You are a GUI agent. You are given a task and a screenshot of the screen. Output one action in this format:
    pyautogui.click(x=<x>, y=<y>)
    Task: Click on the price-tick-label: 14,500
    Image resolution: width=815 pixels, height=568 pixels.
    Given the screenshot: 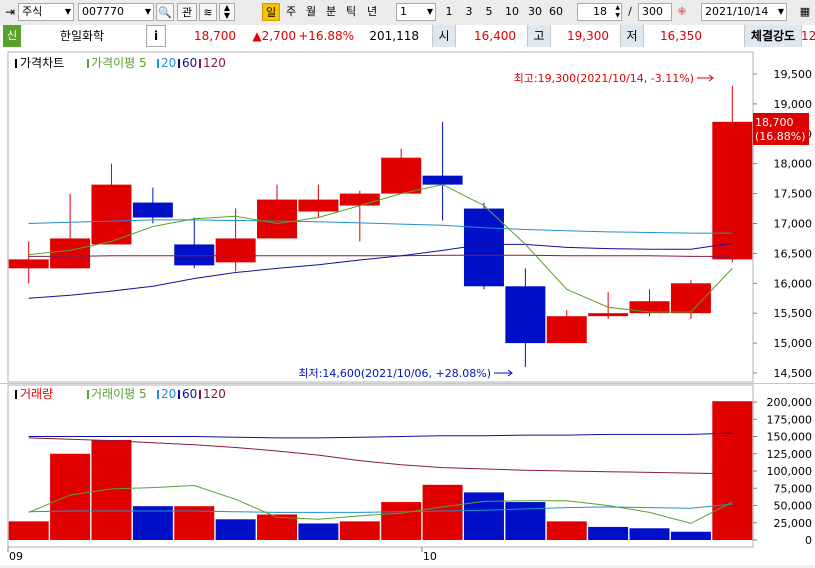 What is the action you would take?
    pyautogui.click(x=793, y=373)
    